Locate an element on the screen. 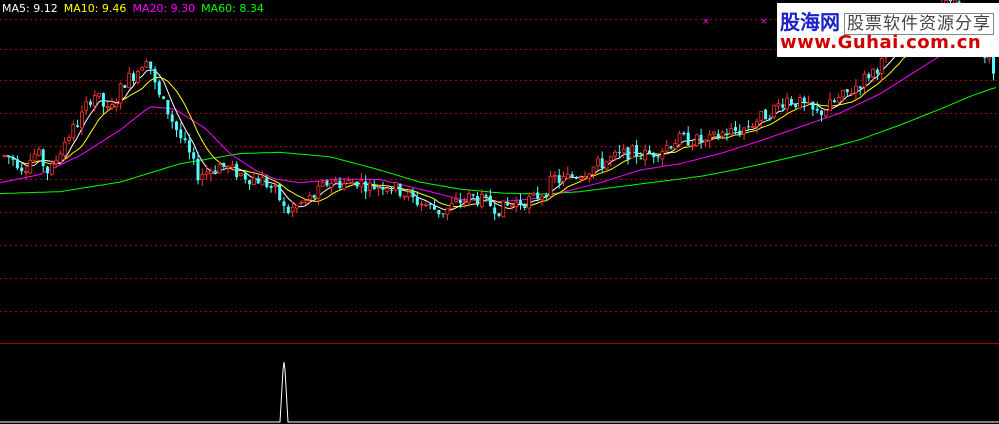  legend-item-ma5: MA5: 9.12 is located at coordinates (30, 8).